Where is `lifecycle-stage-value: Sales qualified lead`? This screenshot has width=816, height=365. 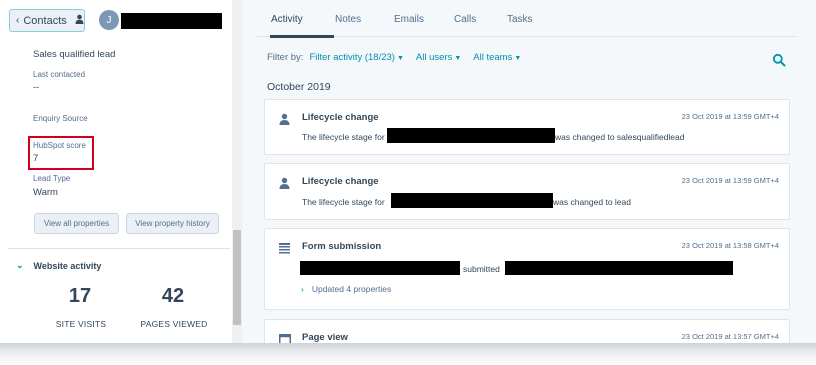
lifecycle-stage-value: Sales qualified lead is located at coordinates (74, 54).